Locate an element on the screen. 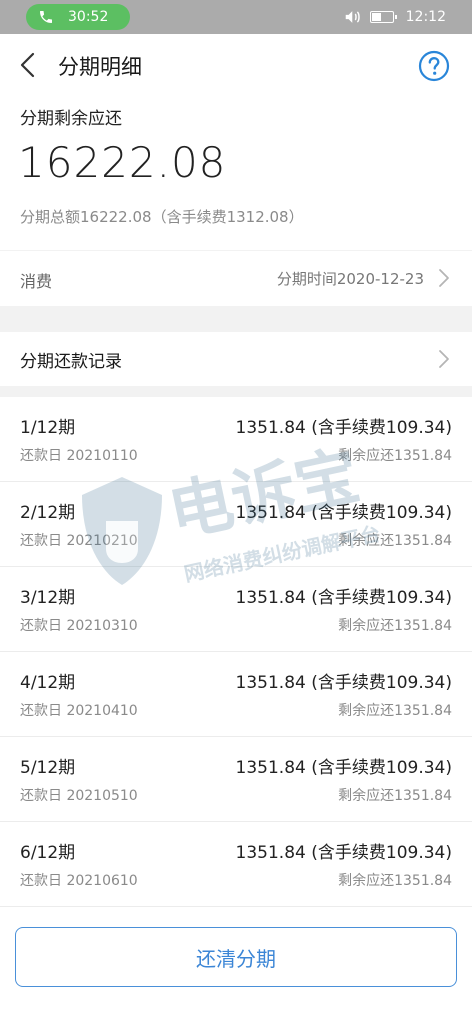 This screenshot has width=472, height=1024. installment-period: 4/12期 is located at coordinates (48, 683).